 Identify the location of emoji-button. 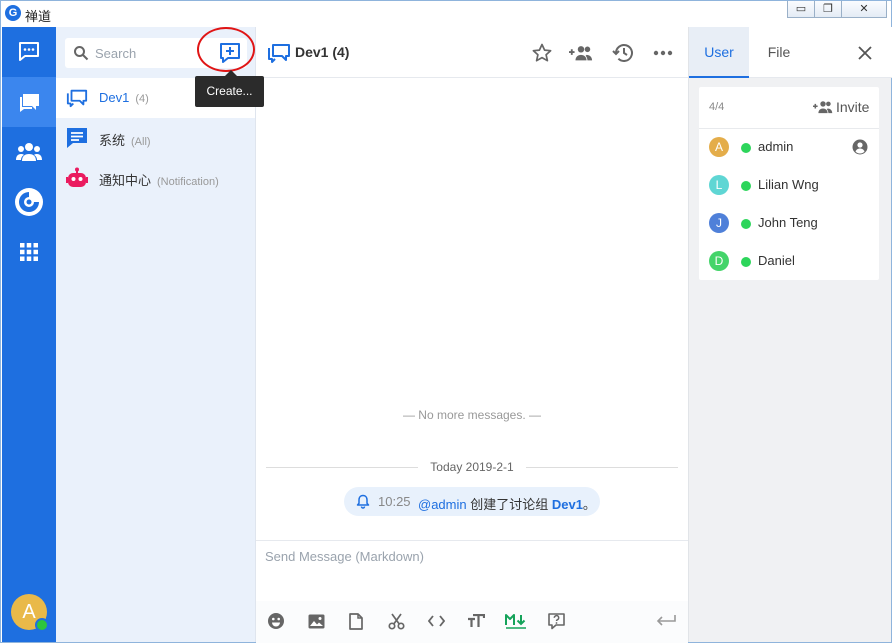
(276, 621).